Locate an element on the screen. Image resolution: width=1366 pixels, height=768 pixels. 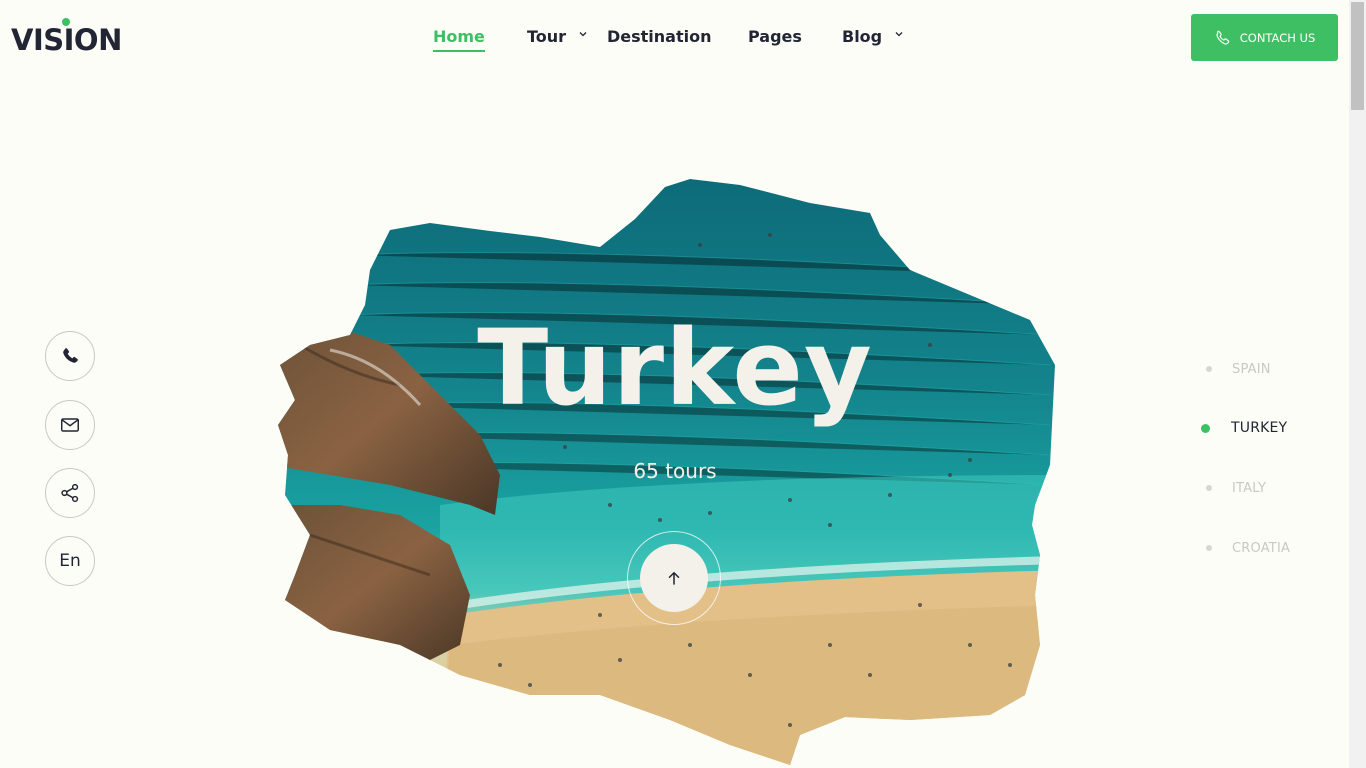
nav-item-label: Destination is located at coordinates (659, 36).